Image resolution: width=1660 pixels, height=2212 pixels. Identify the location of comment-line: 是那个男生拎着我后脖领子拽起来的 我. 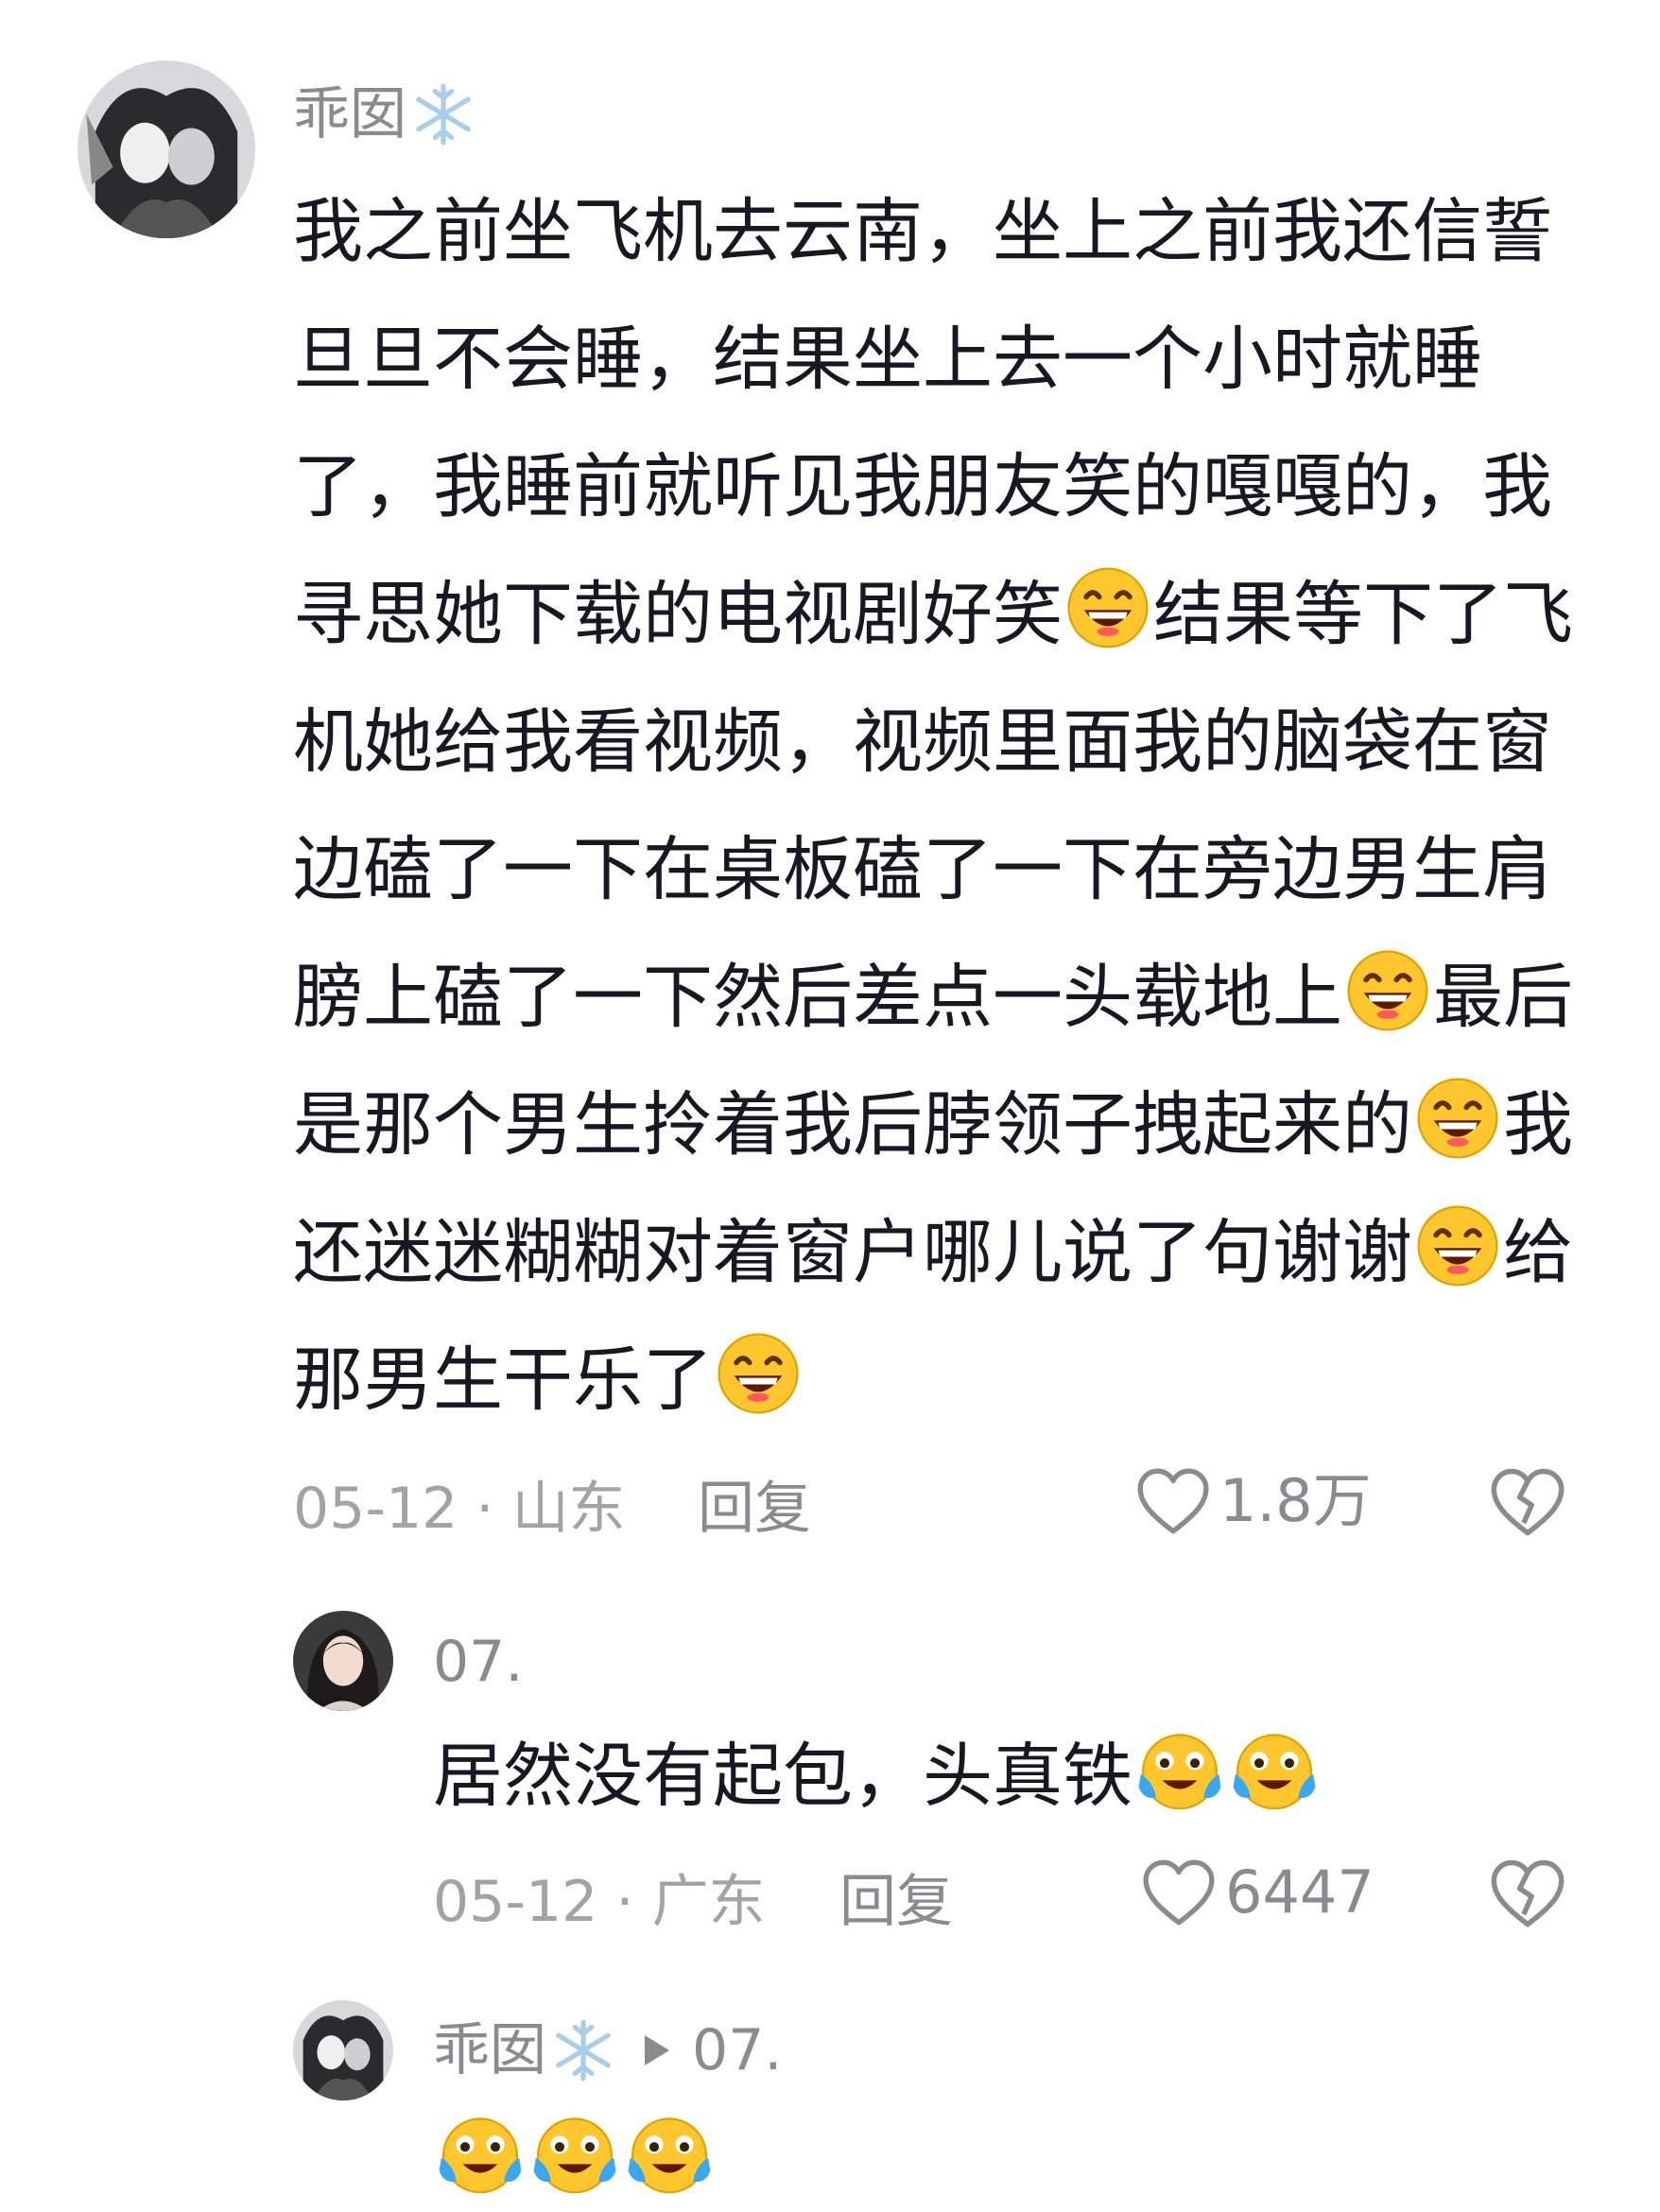
(933, 1125).